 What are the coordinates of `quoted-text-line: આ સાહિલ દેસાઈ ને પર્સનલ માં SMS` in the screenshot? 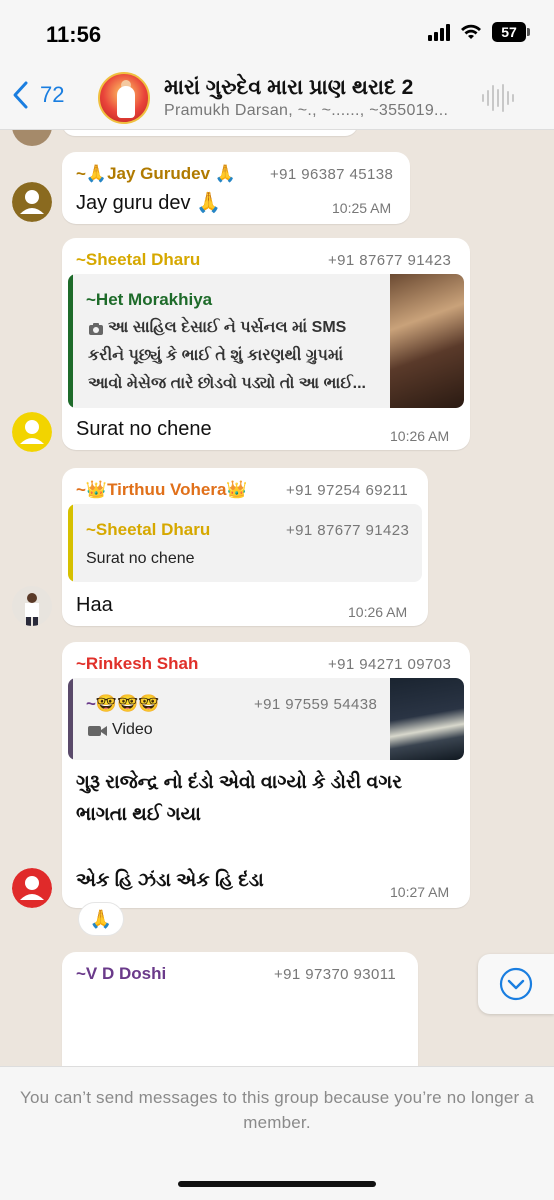 It's located at (227, 327).